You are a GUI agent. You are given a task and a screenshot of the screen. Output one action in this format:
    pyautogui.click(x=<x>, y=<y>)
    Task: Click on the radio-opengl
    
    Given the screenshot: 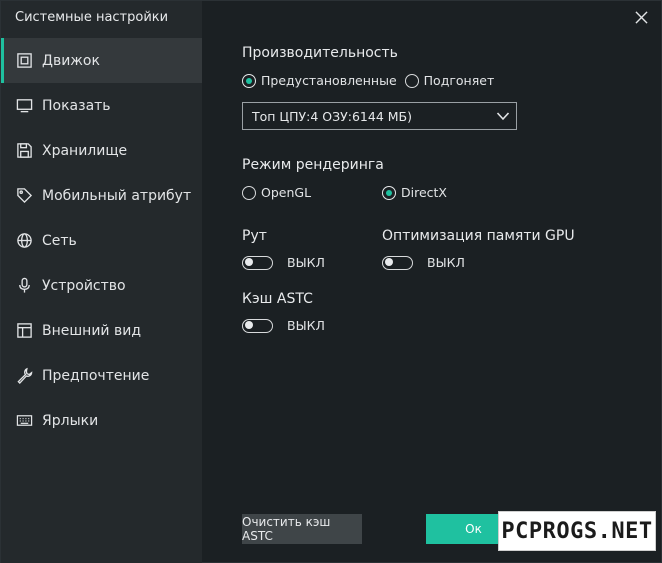 What is the action you would take?
    pyautogui.click(x=249, y=192)
    